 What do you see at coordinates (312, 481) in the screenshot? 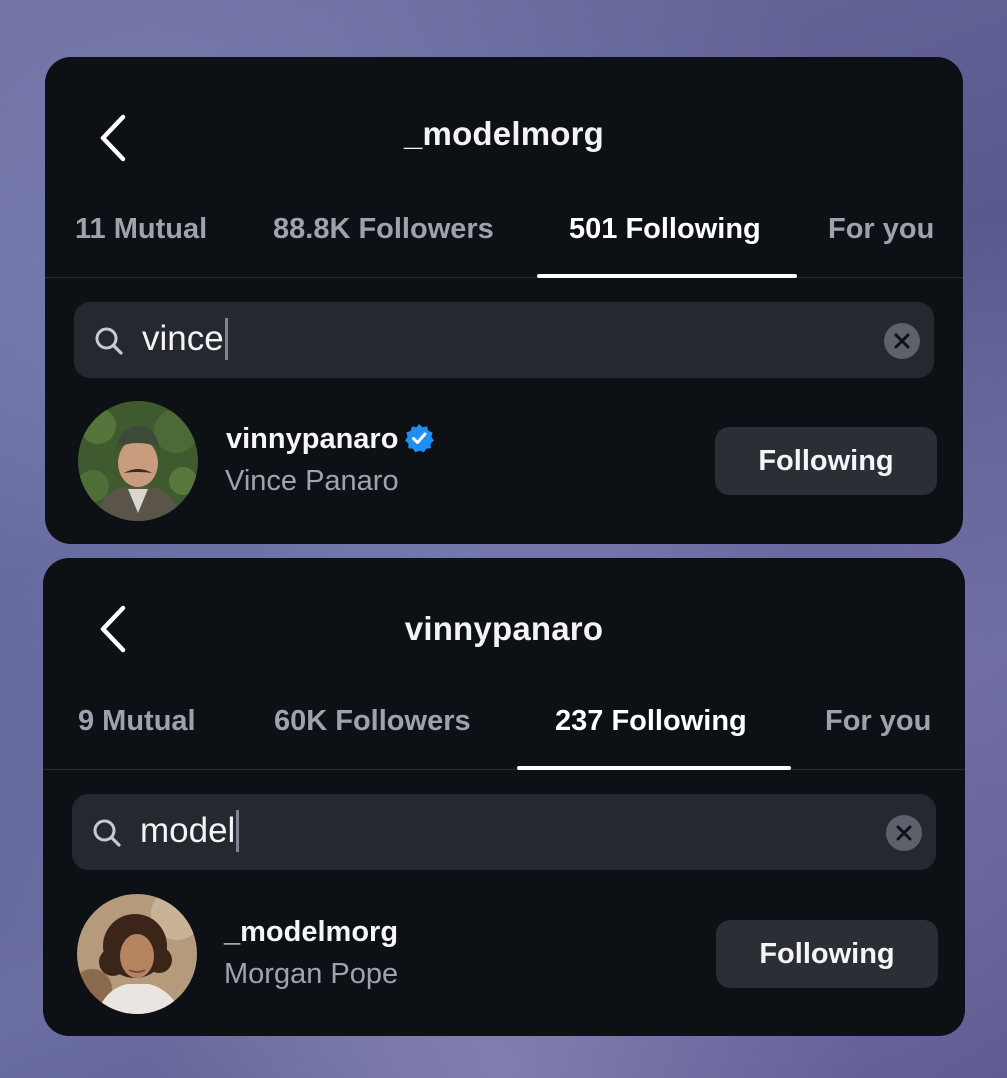
I see `result-full-name: Vince Panaro` at bounding box center [312, 481].